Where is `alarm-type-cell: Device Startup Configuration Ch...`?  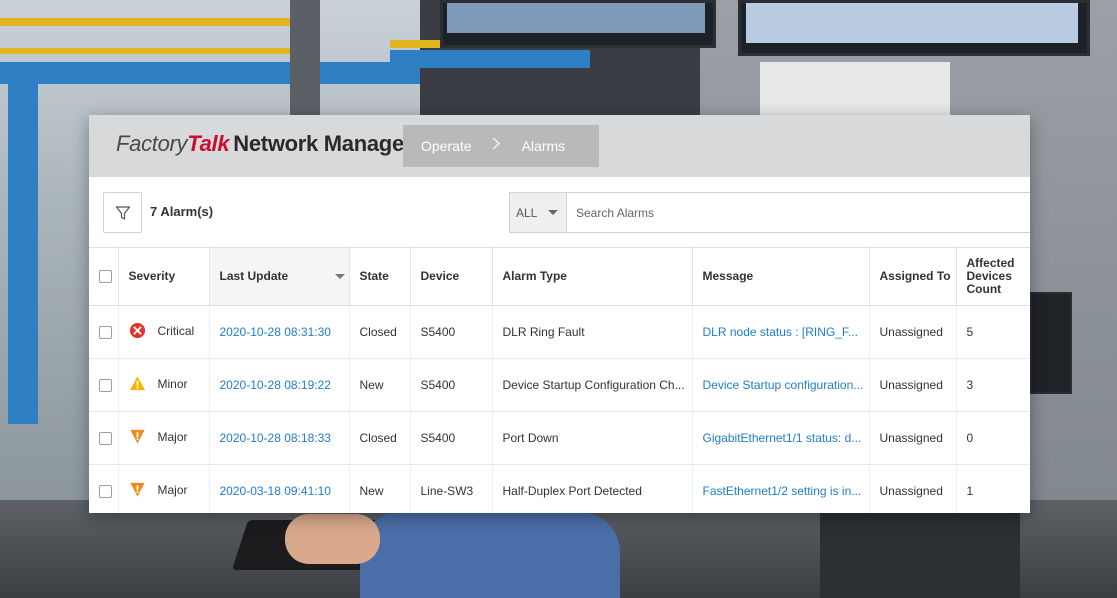 alarm-type-cell: Device Startup Configuration Ch... is located at coordinates (592, 385).